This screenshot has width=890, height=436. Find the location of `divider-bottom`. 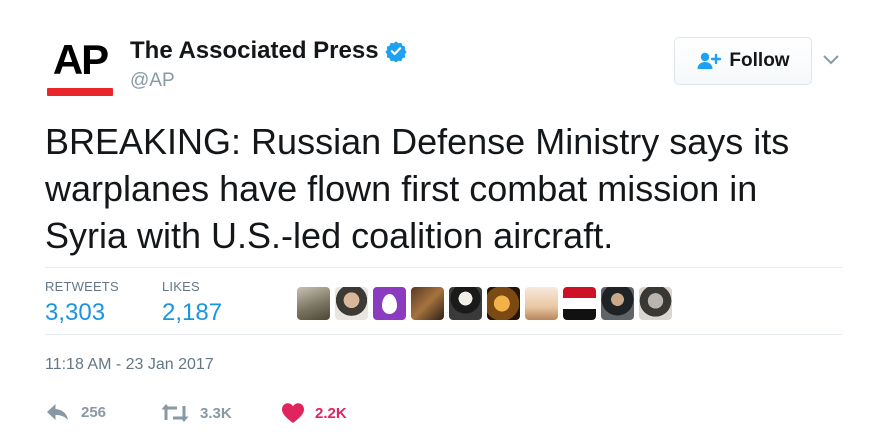

divider-bottom is located at coordinates (443, 334).